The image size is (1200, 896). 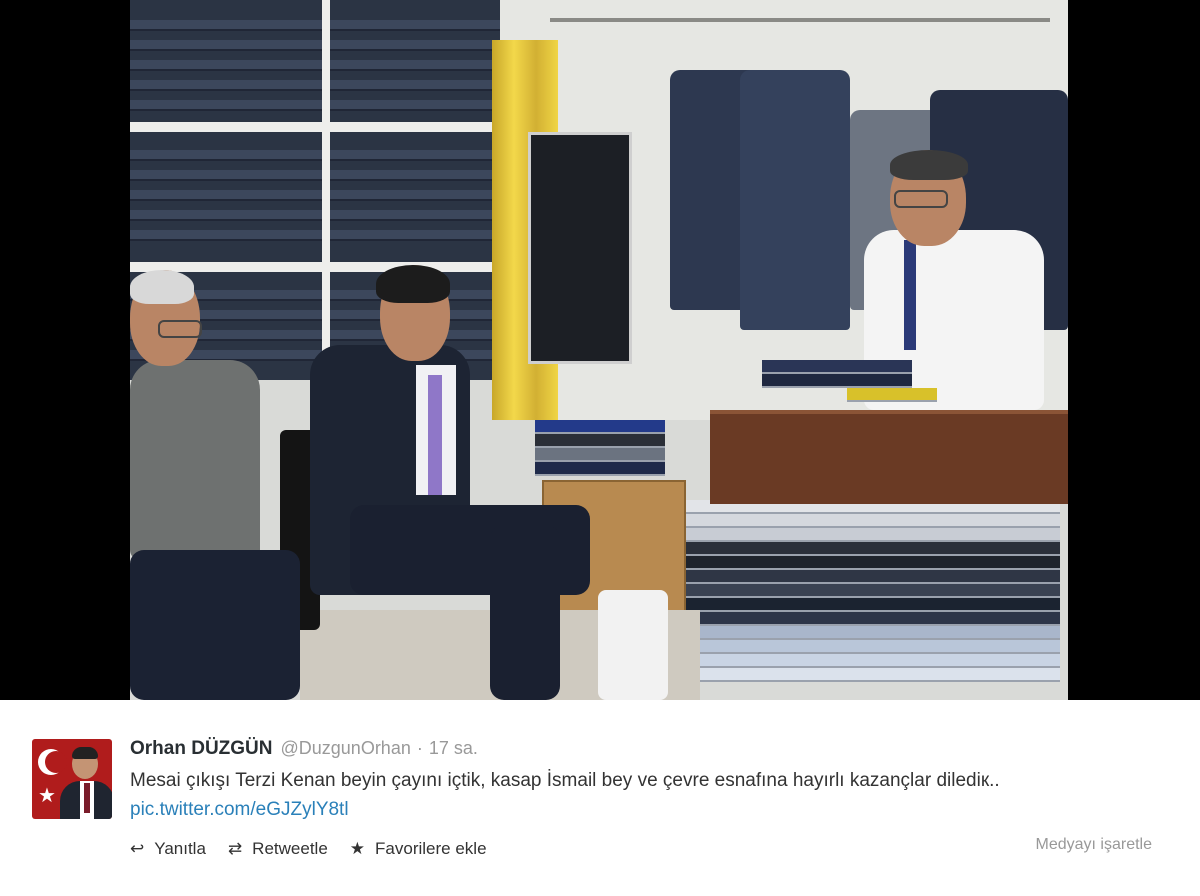 What do you see at coordinates (431, 848) in the screenshot?
I see `favorite-label: Favorilere ekle` at bounding box center [431, 848].